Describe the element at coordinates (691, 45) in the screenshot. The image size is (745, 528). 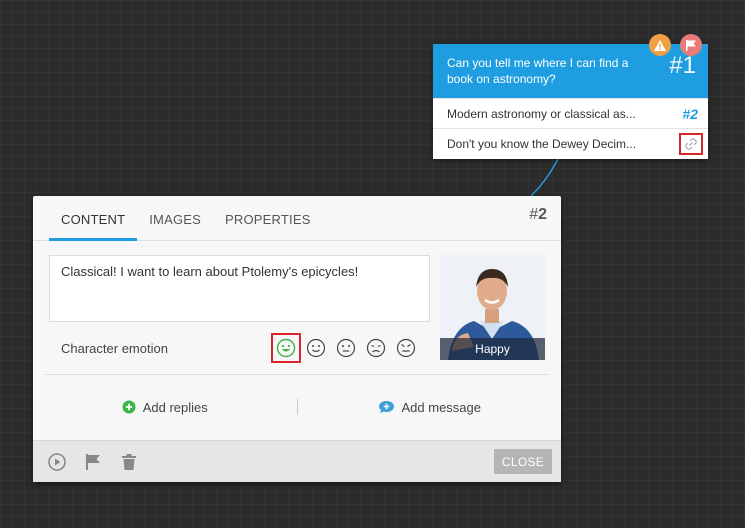
I see `flag-icon` at that location.